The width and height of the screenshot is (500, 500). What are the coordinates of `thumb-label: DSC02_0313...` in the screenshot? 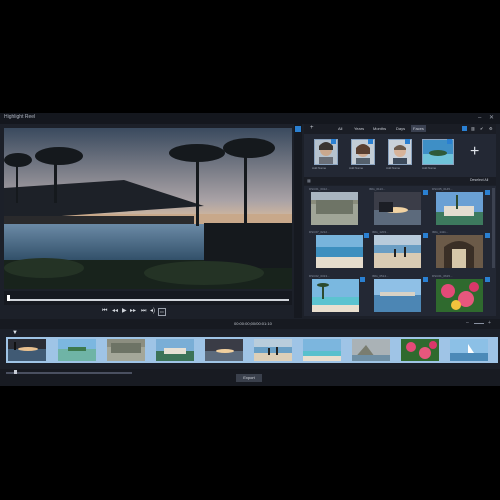 It's located at (319, 276).